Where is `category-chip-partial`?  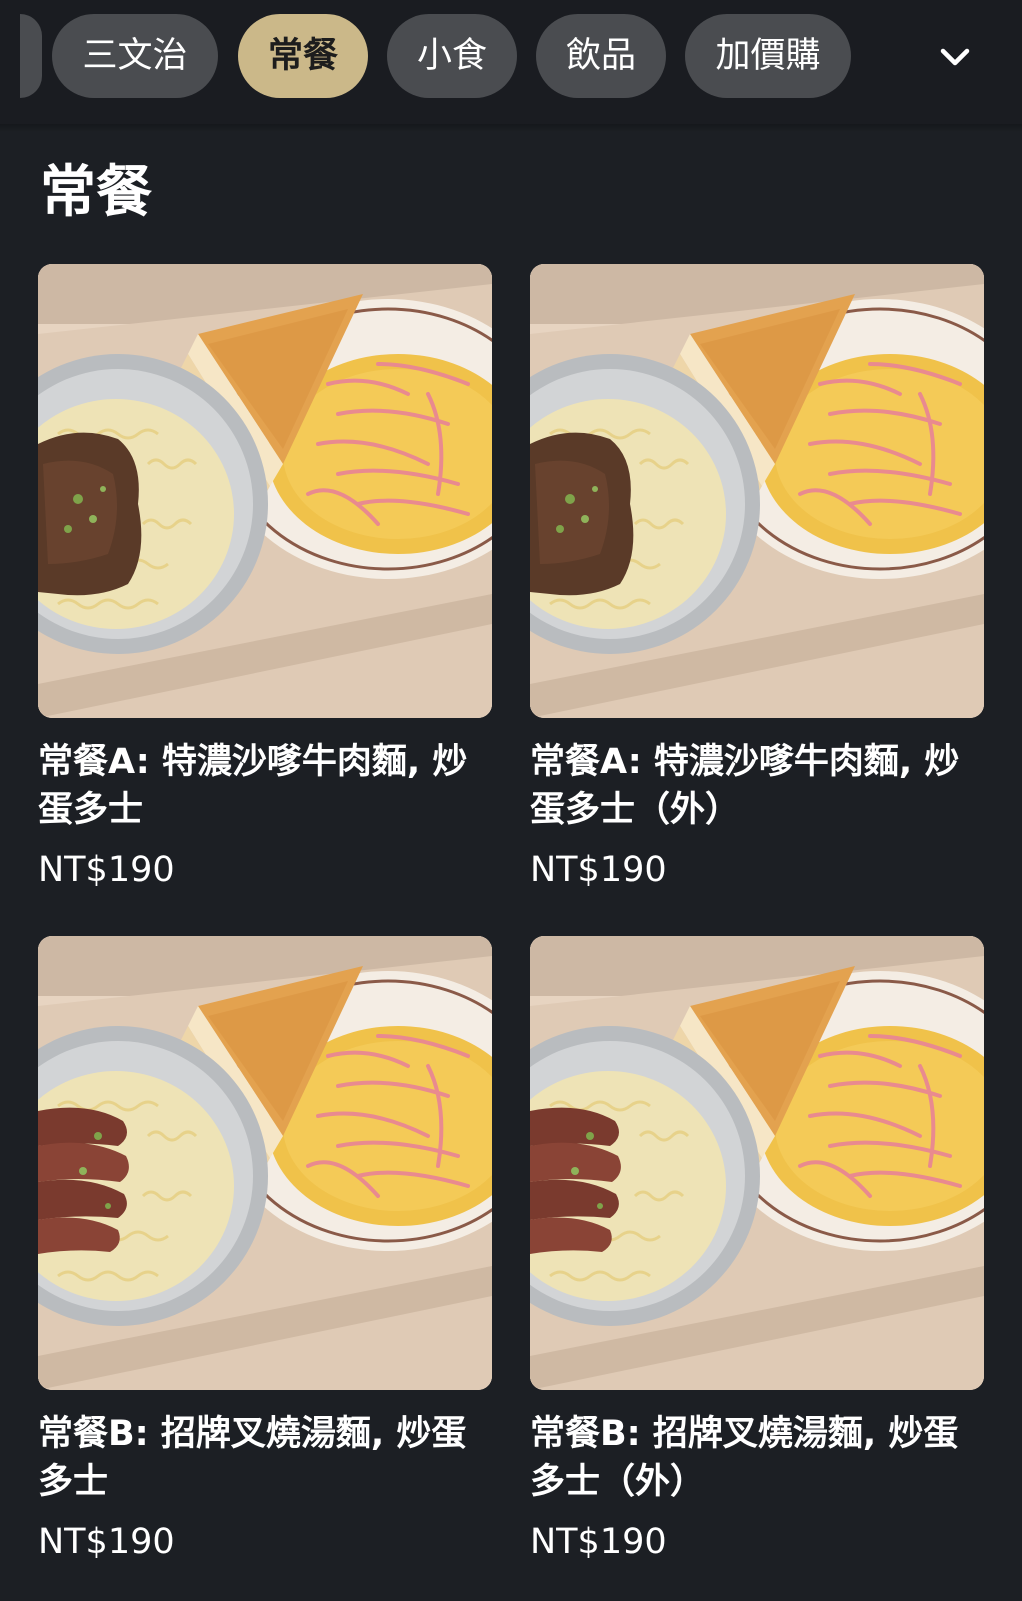 category-chip-partial is located at coordinates (31, 56).